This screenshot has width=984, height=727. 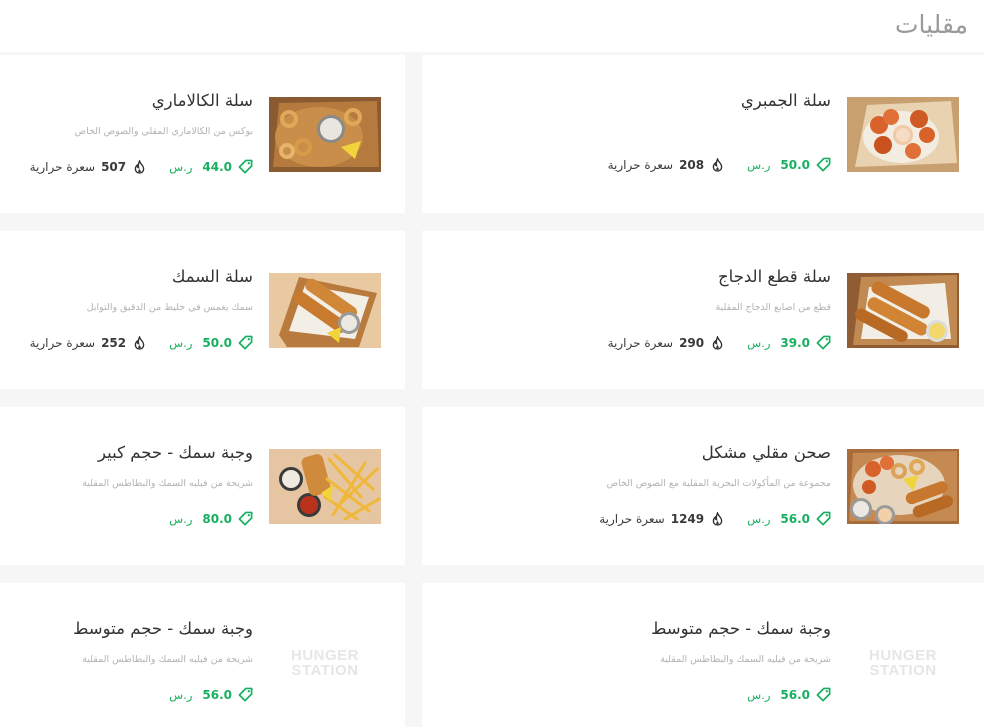 I want to click on calories: 252 سعرة حرارية, so click(x=87, y=342).